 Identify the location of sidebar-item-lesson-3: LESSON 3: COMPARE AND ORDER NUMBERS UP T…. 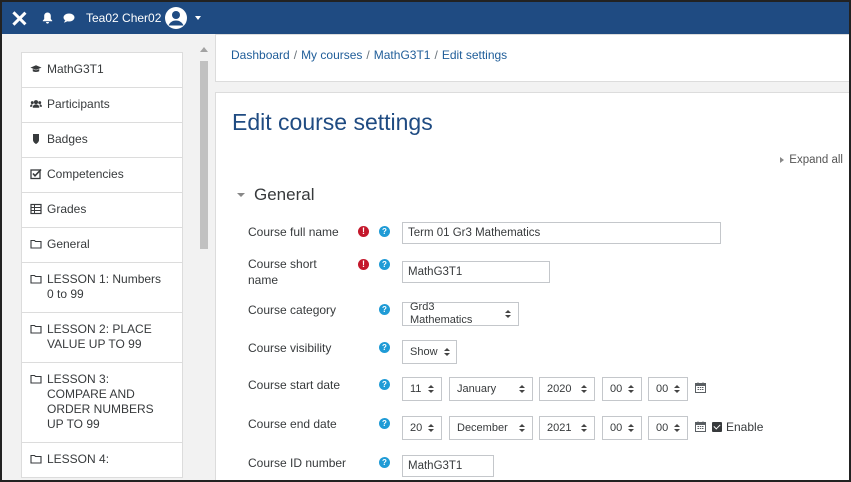
(102, 402).